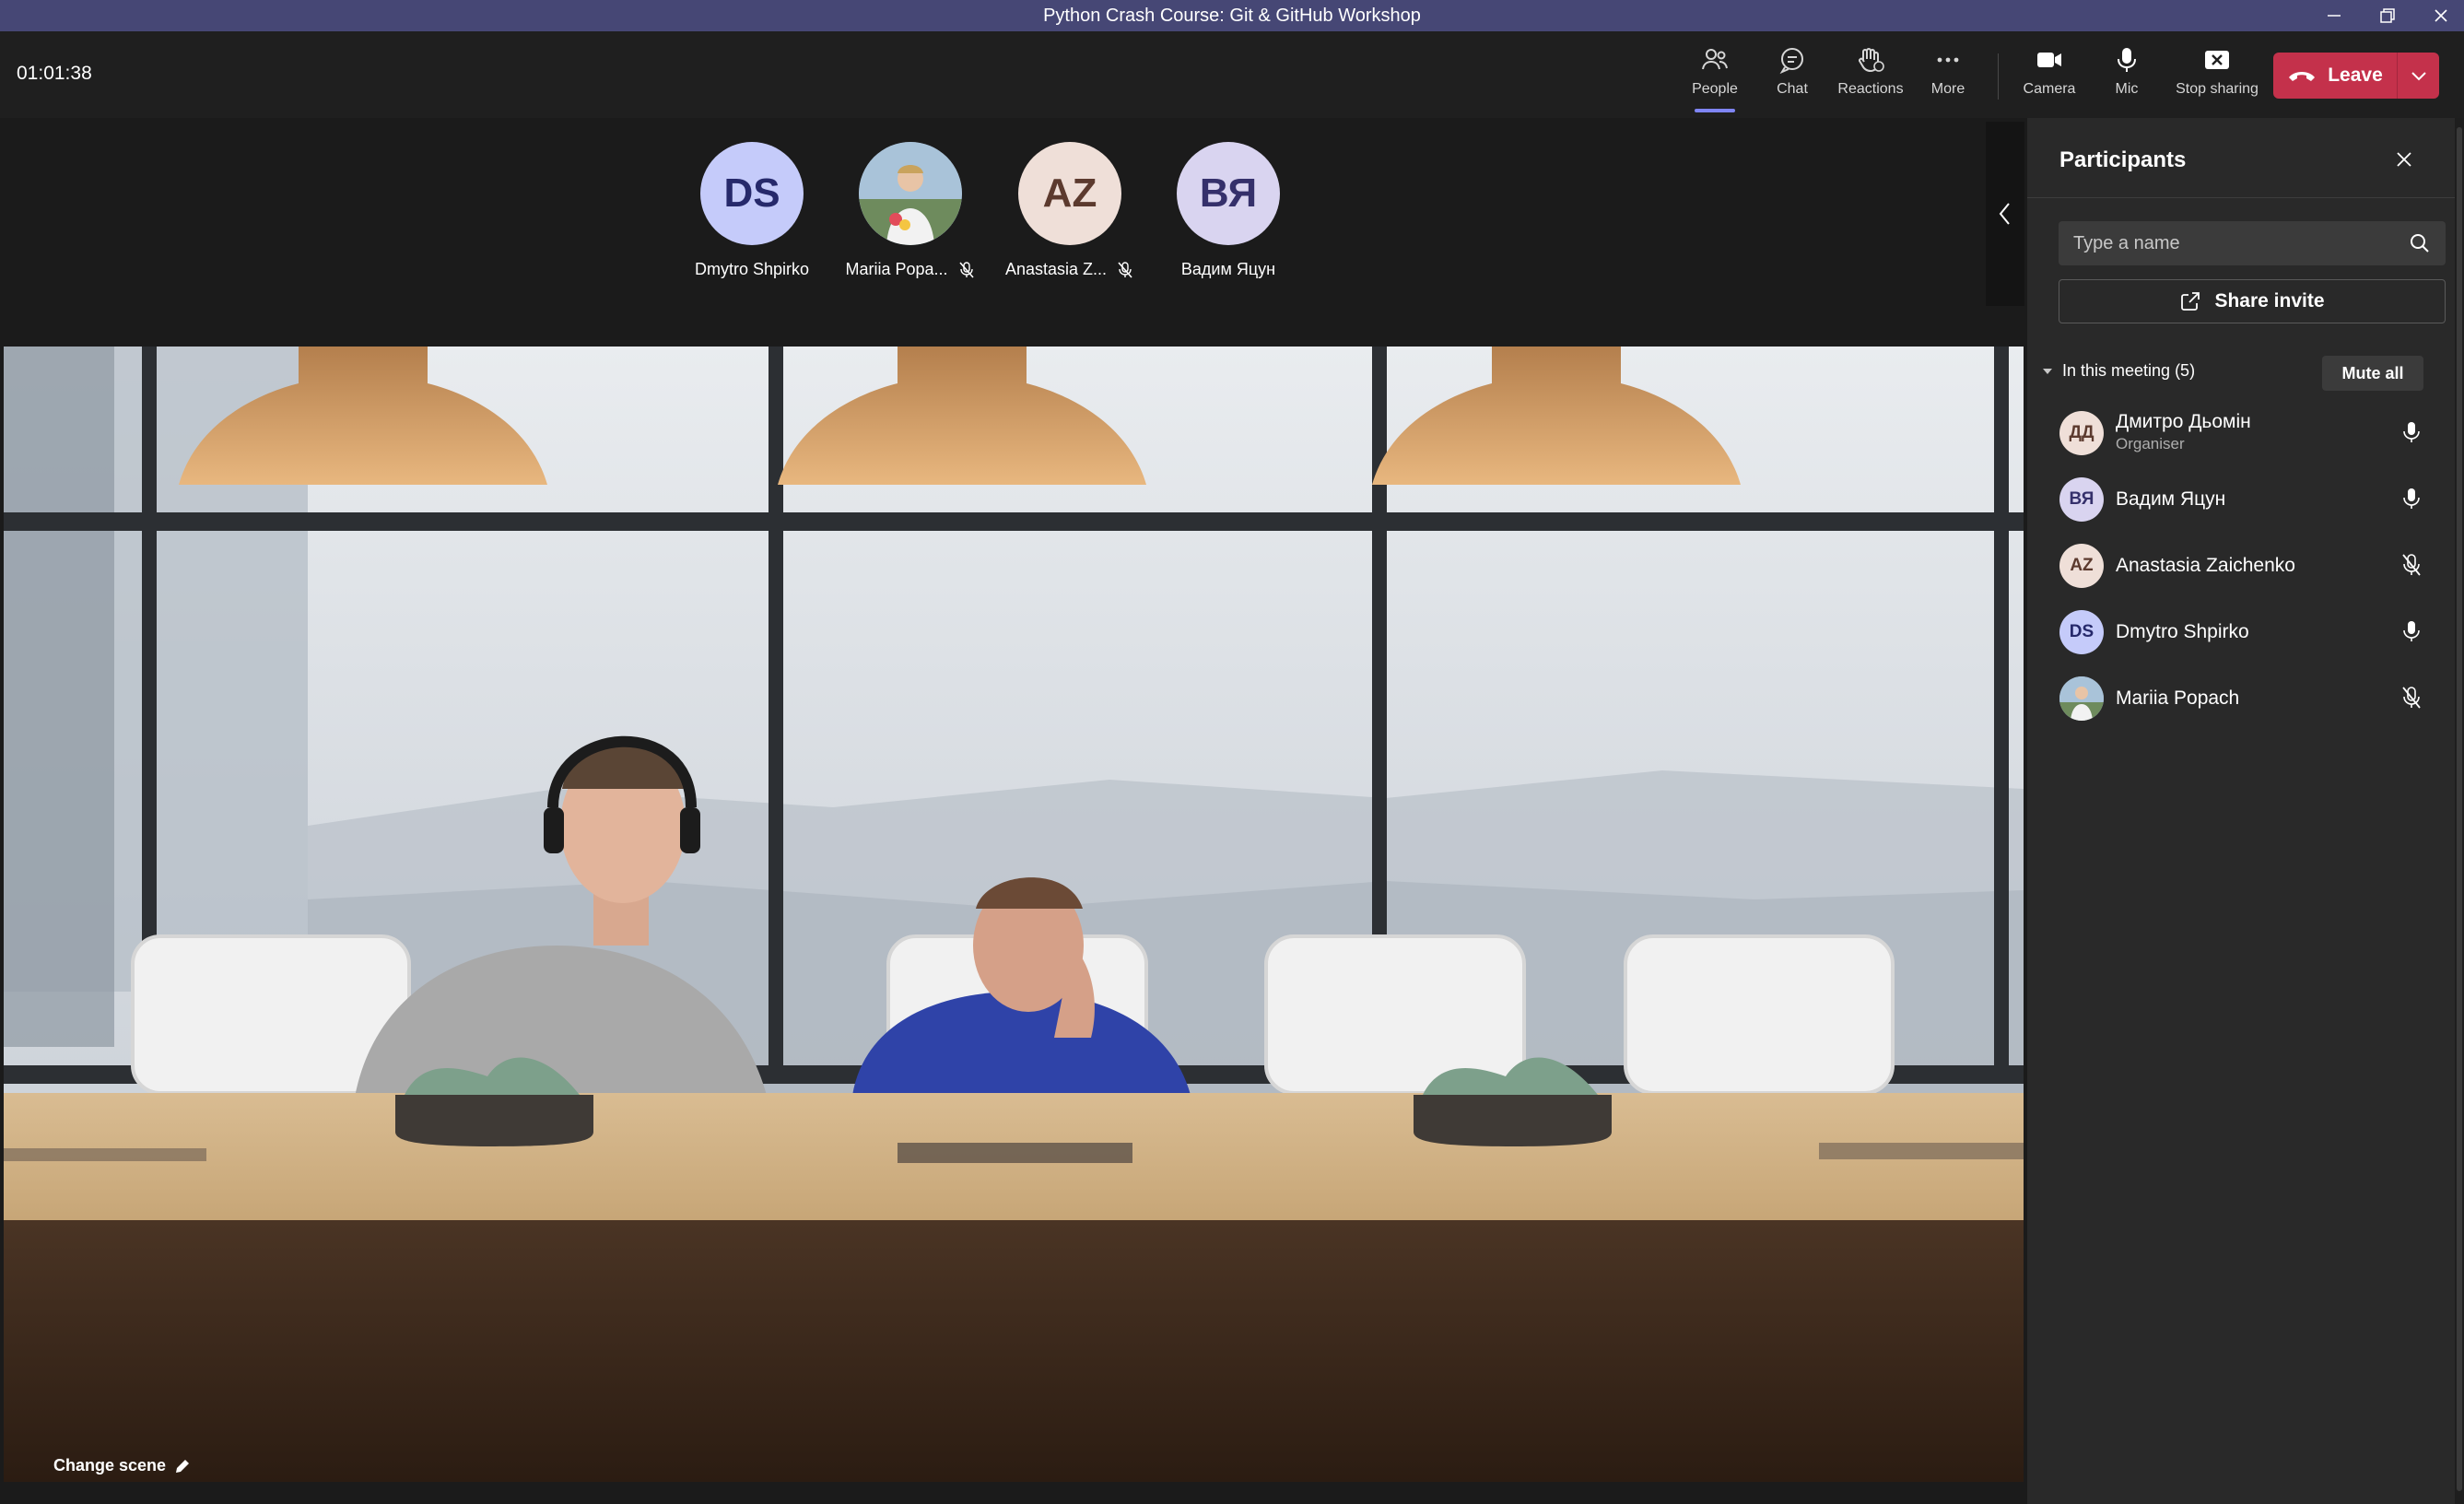  What do you see at coordinates (2441, 15) in the screenshot?
I see `close-window-icon` at bounding box center [2441, 15].